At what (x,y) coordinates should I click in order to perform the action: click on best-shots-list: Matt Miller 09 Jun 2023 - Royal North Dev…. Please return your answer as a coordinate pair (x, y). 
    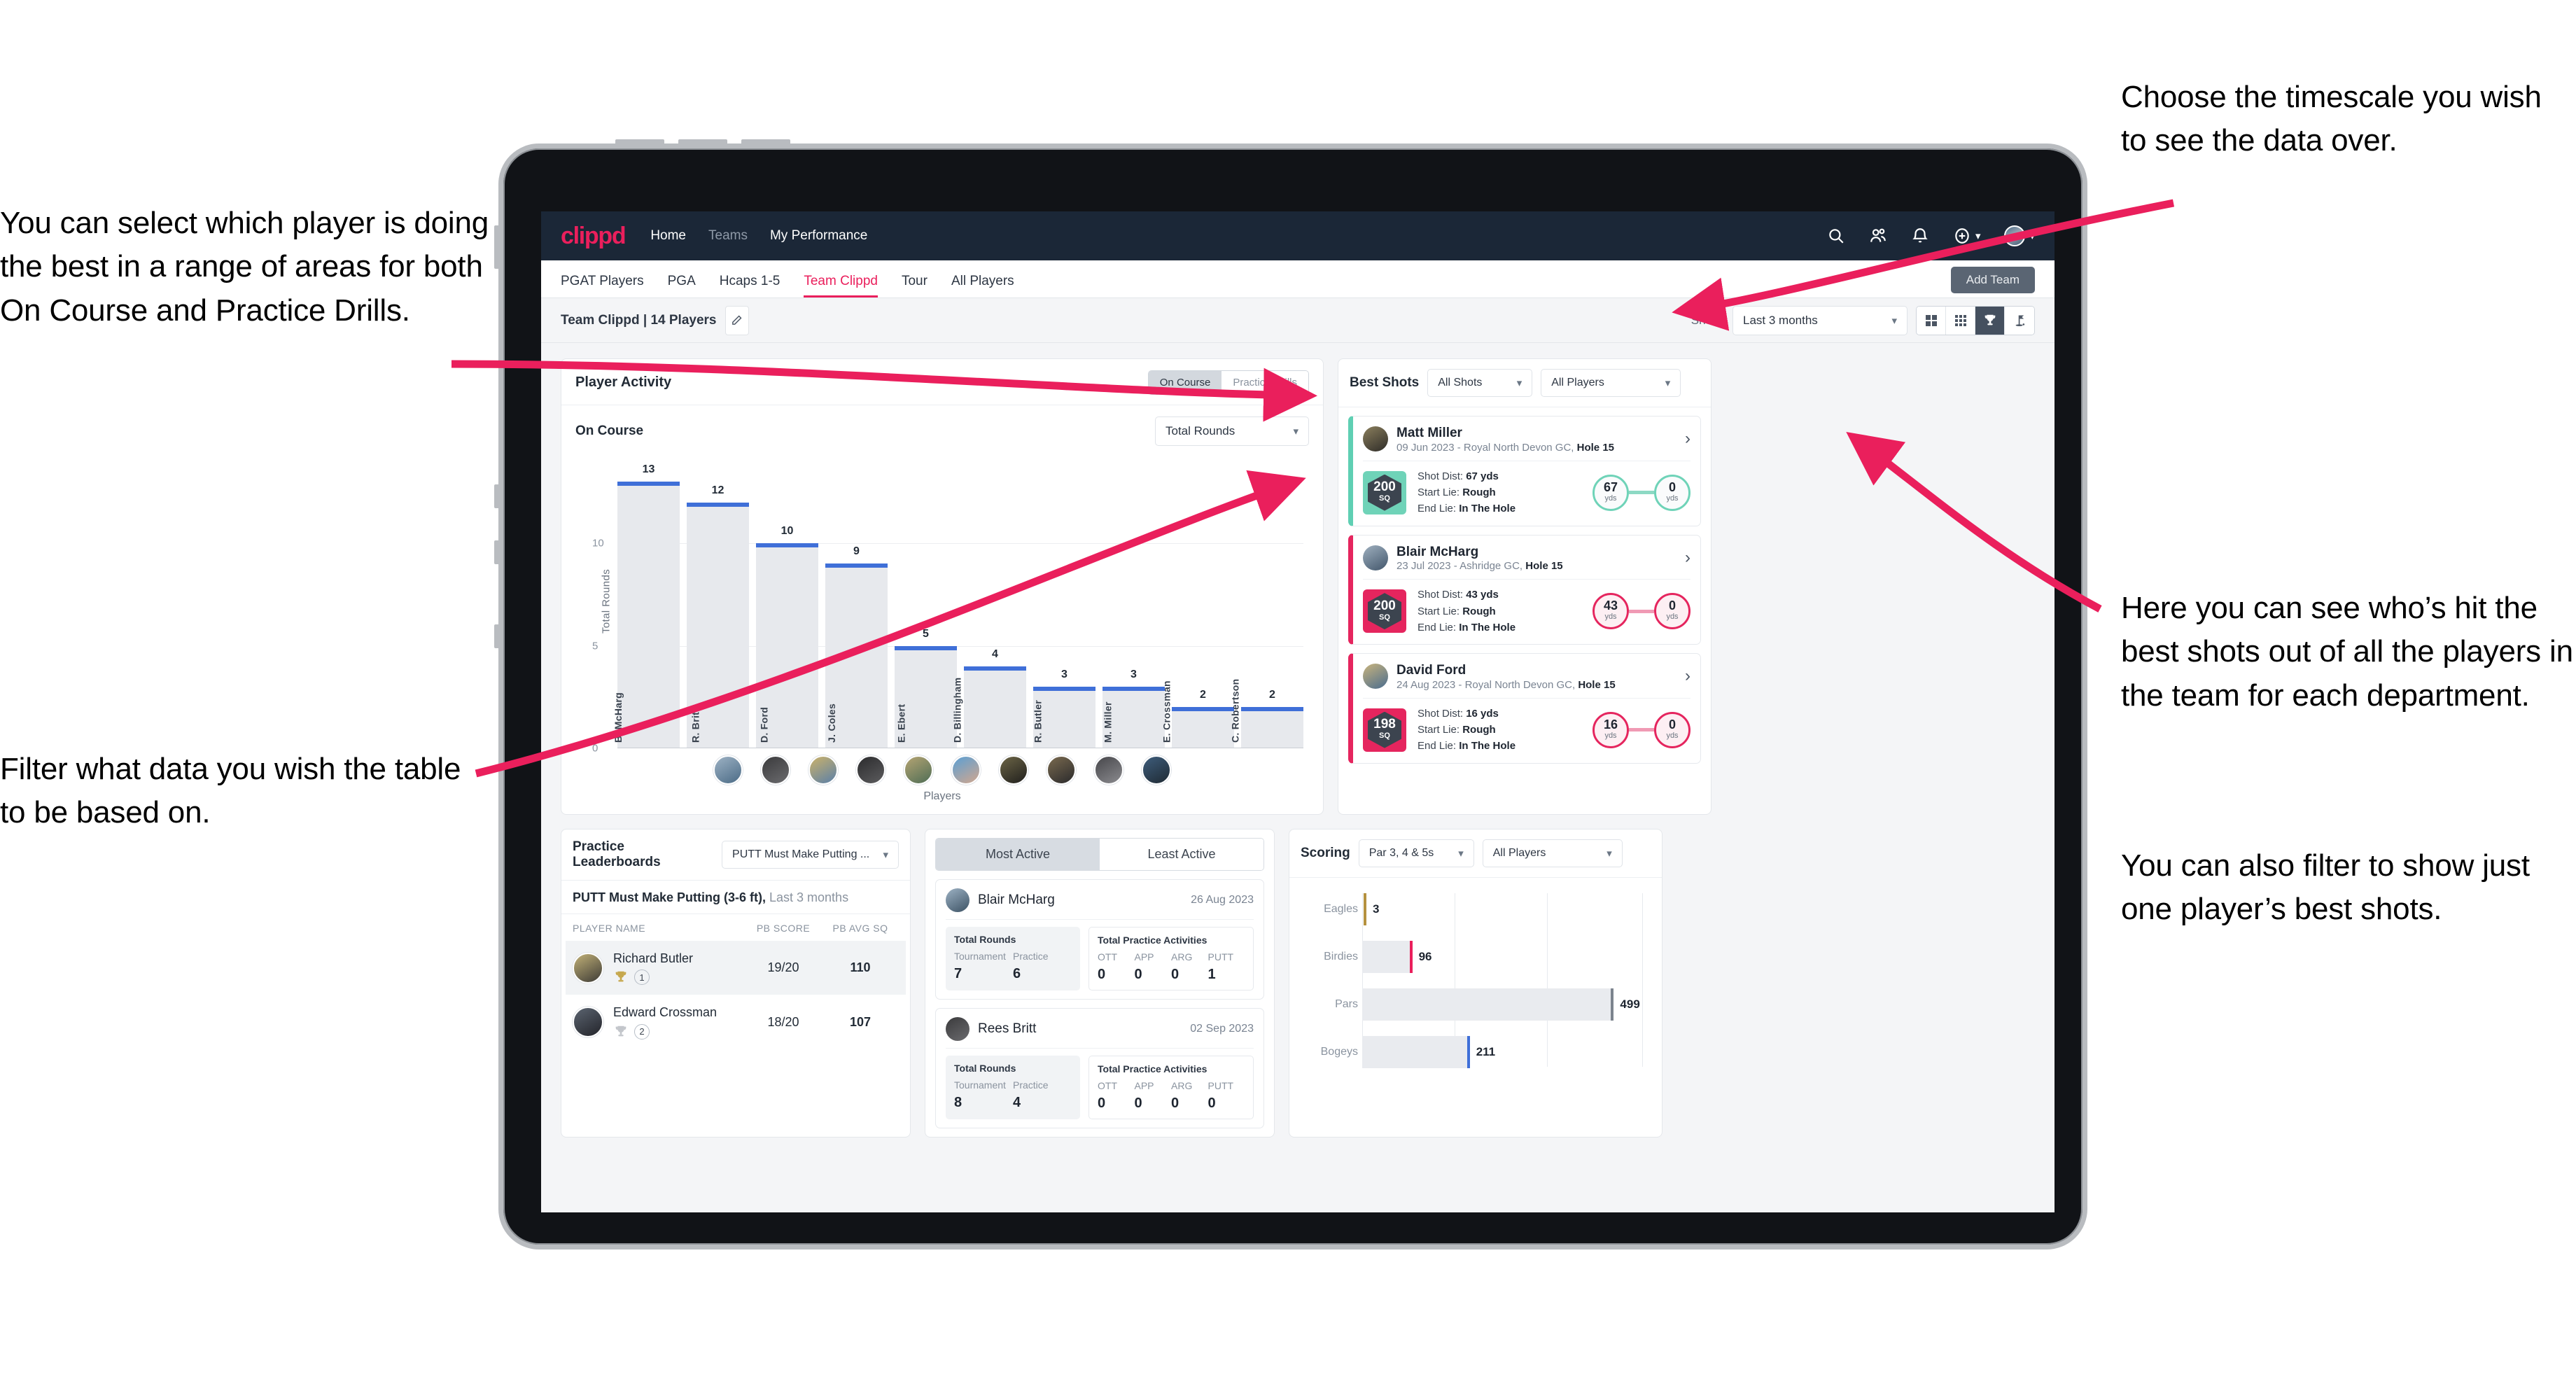
    Looking at the image, I should click on (1524, 589).